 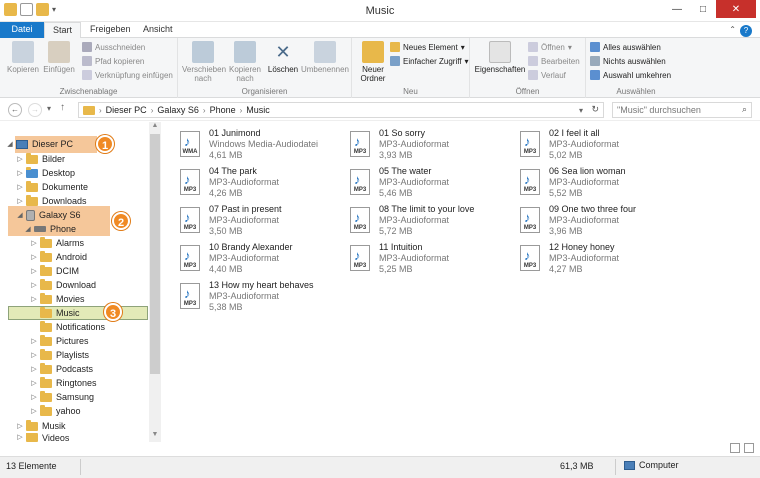 I want to click on tree-item-playlists: ▷ Playlists, so click(x=59, y=355).